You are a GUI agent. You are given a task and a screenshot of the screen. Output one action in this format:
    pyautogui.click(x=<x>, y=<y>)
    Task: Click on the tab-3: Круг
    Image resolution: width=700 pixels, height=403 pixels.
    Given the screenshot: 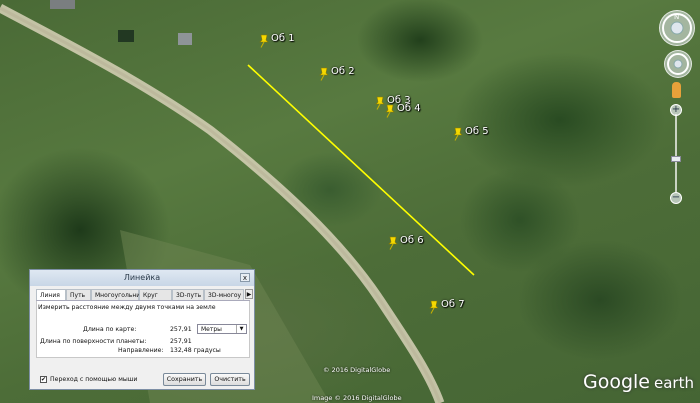 What is the action you would take?
    pyautogui.click(x=155, y=294)
    